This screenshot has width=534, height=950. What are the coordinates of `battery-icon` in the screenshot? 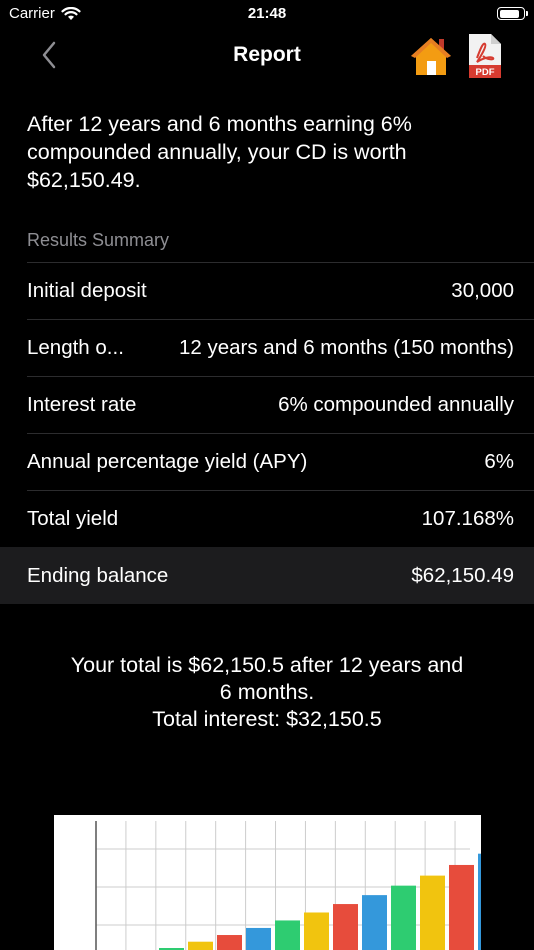 It's located at (512, 13).